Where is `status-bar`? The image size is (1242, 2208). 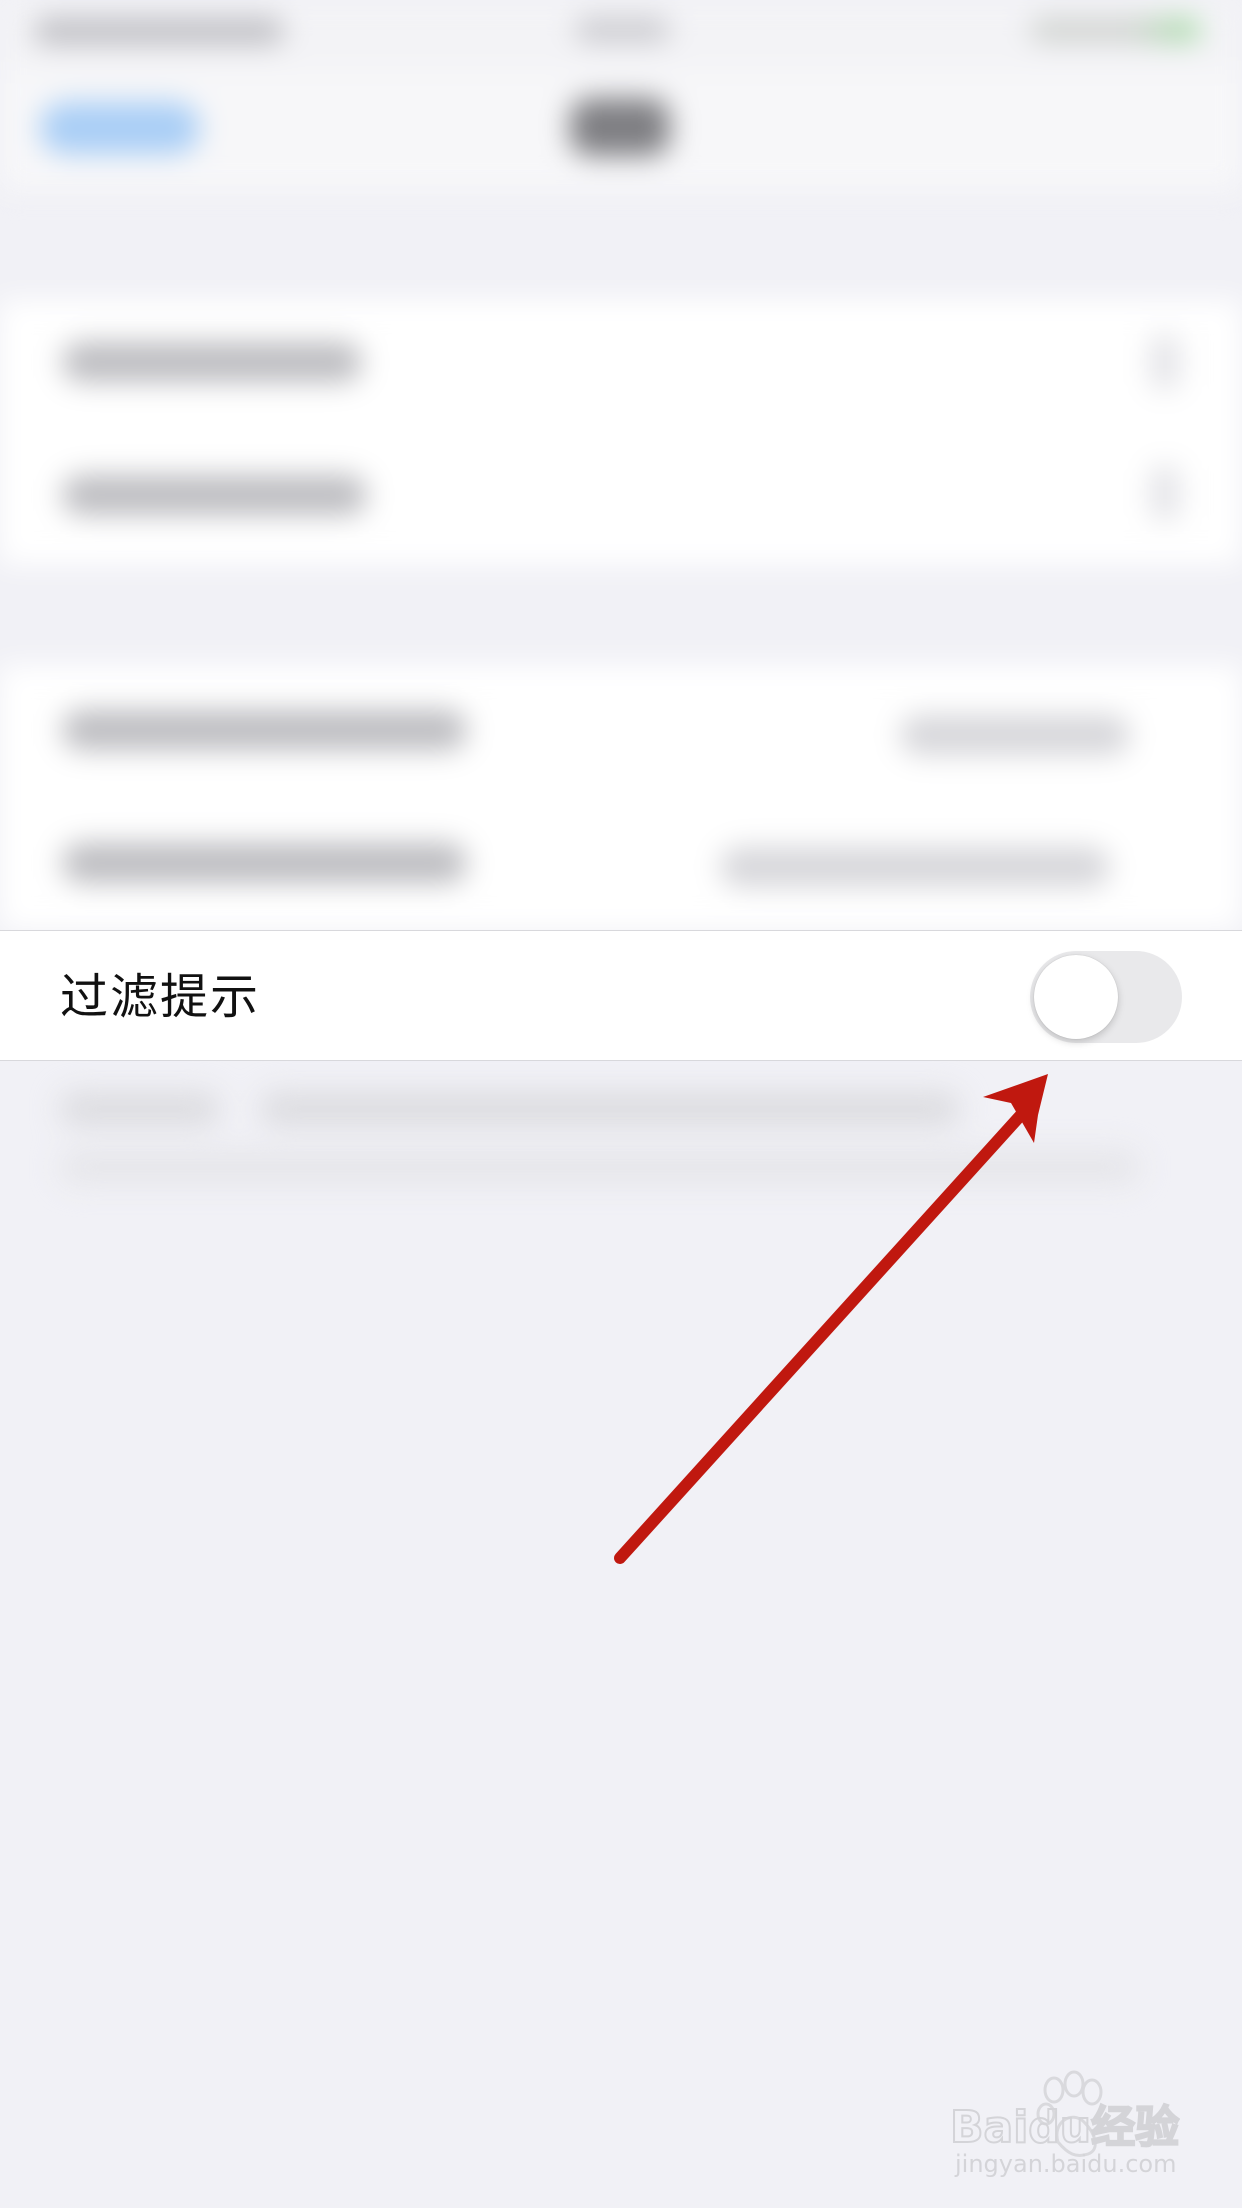
status-bar is located at coordinates (621, 35).